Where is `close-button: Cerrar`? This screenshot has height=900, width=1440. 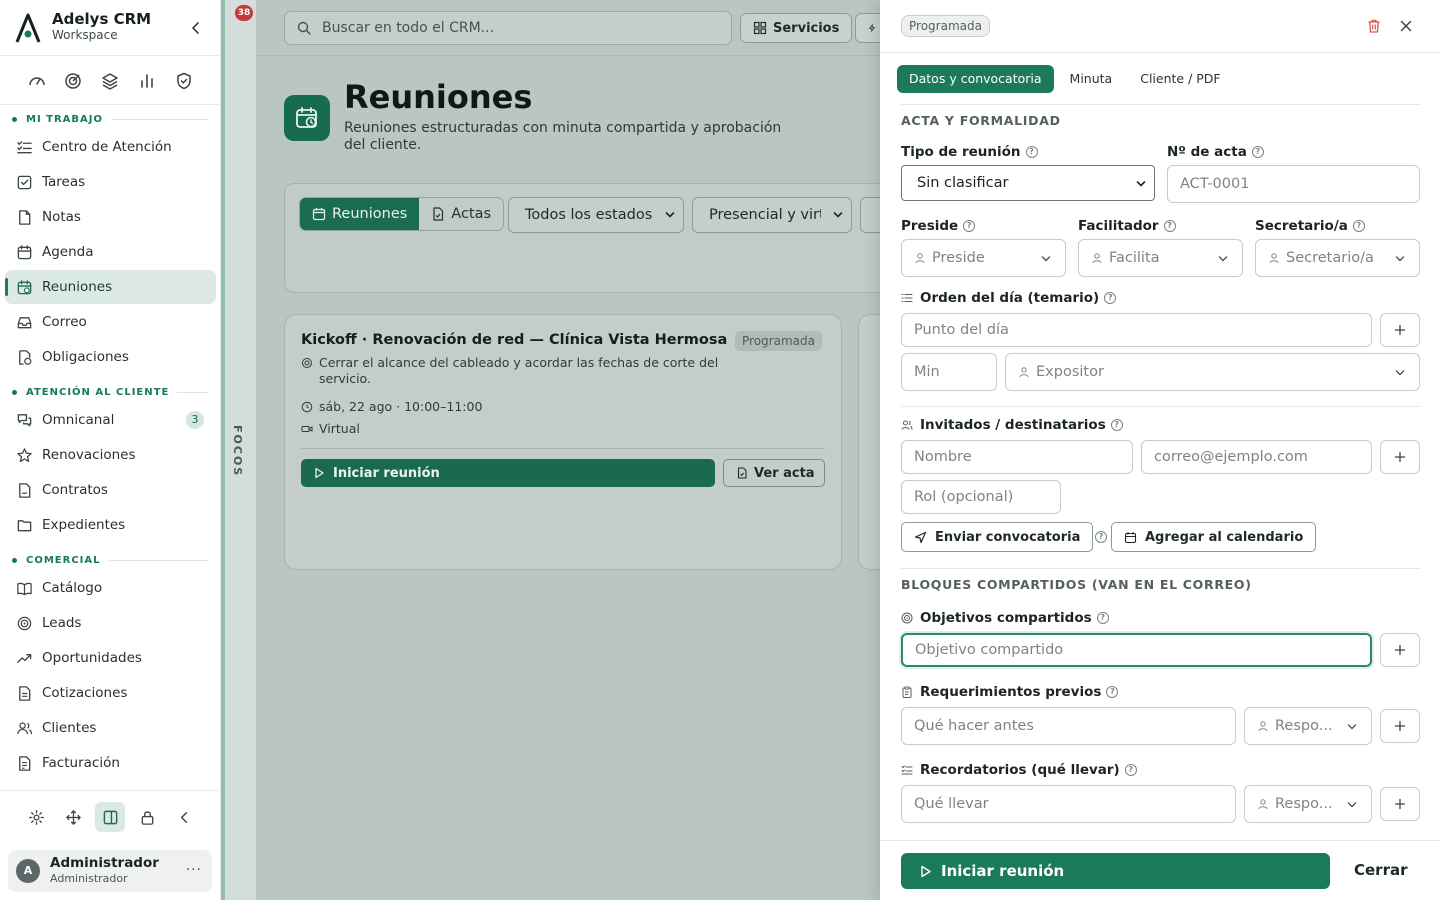
close-button: Cerrar is located at coordinates (1381, 870).